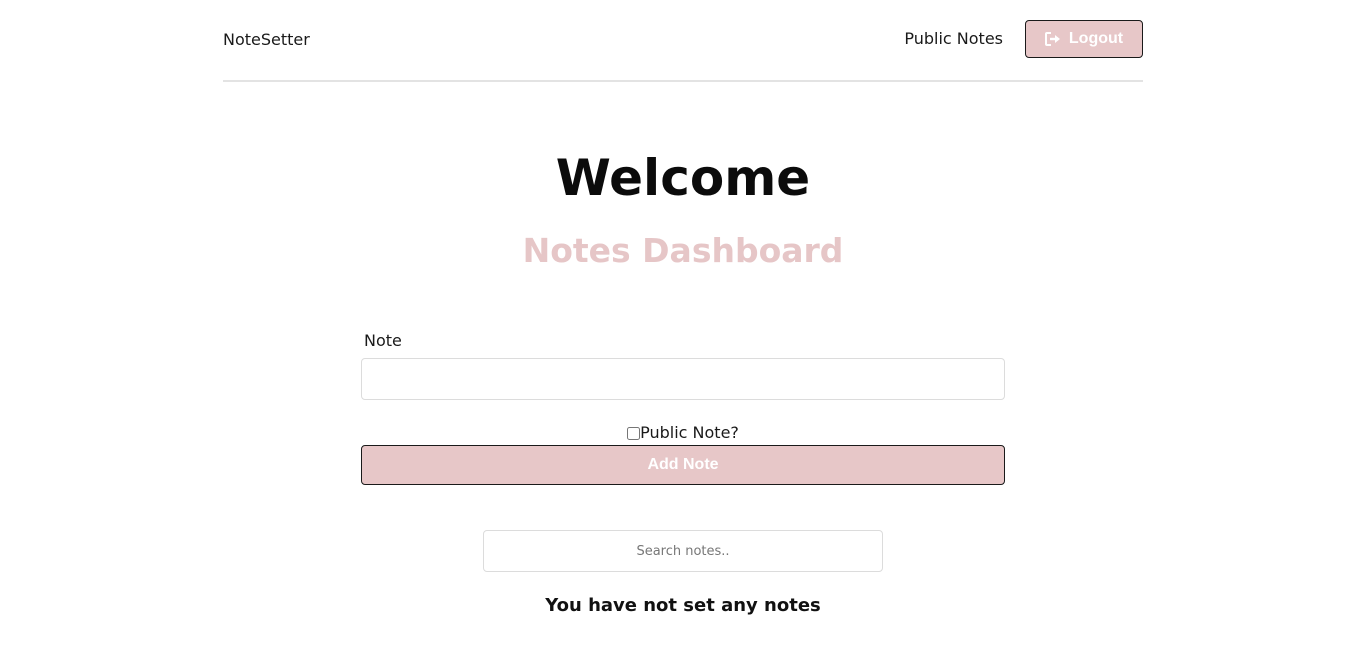 This screenshot has height=647, width=1366. What do you see at coordinates (266, 40) in the screenshot?
I see `brand-logo: NoteSetter` at bounding box center [266, 40].